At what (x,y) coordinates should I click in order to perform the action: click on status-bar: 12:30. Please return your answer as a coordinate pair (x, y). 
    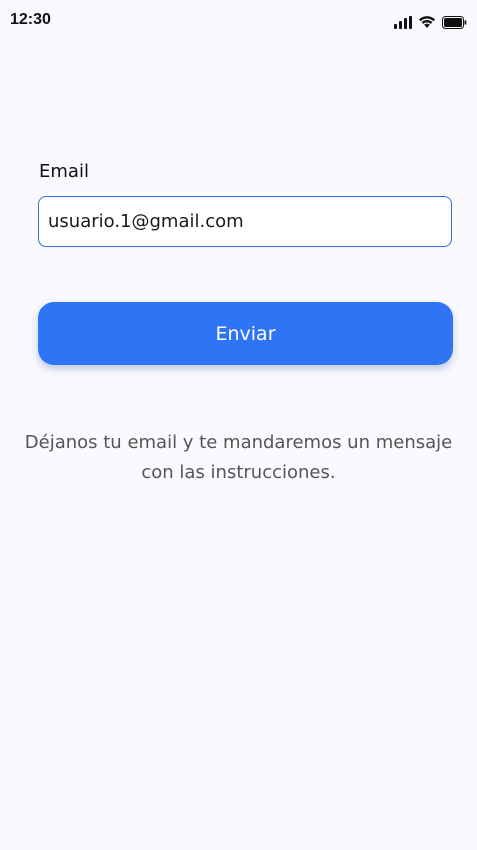
    Looking at the image, I should click on (238, 22).